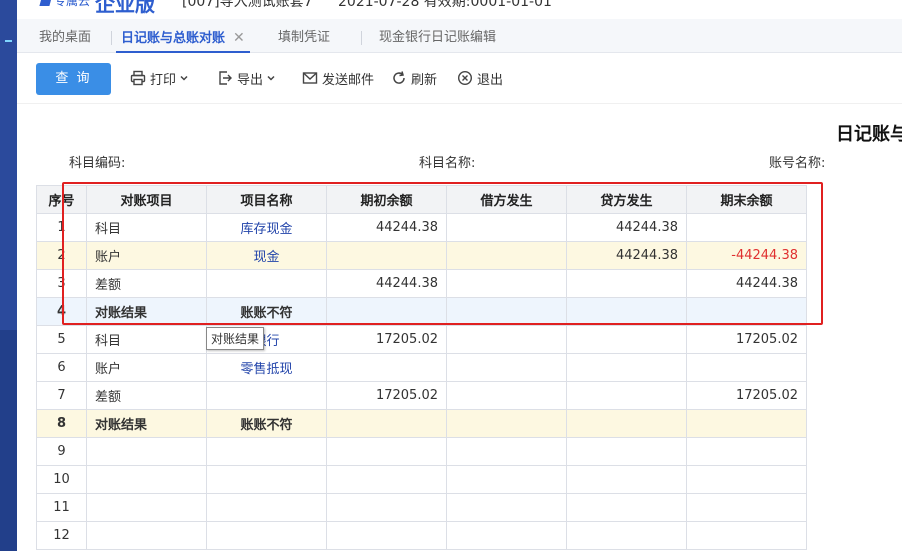 The image size is (902, 551). Describe the element at coordinates (304, 36) in the screenshot. I see `tab-fill-voucher: 填制凭证` at that location.